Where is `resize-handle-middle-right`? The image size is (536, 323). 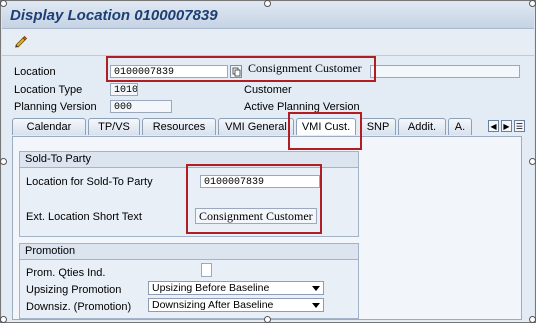
resize-handle-middle-right is located at coordinates (532, 161).